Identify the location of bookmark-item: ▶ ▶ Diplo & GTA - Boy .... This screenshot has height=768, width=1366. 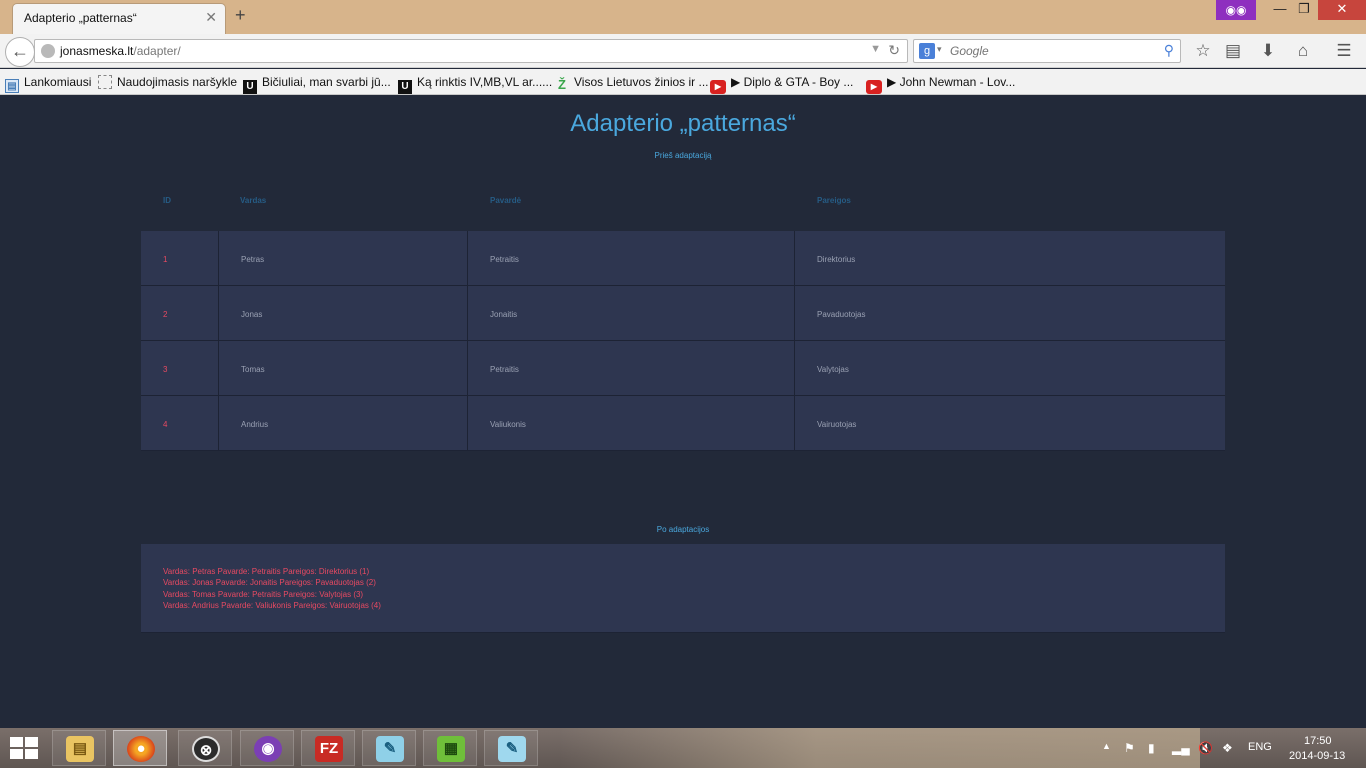
(781, 84).